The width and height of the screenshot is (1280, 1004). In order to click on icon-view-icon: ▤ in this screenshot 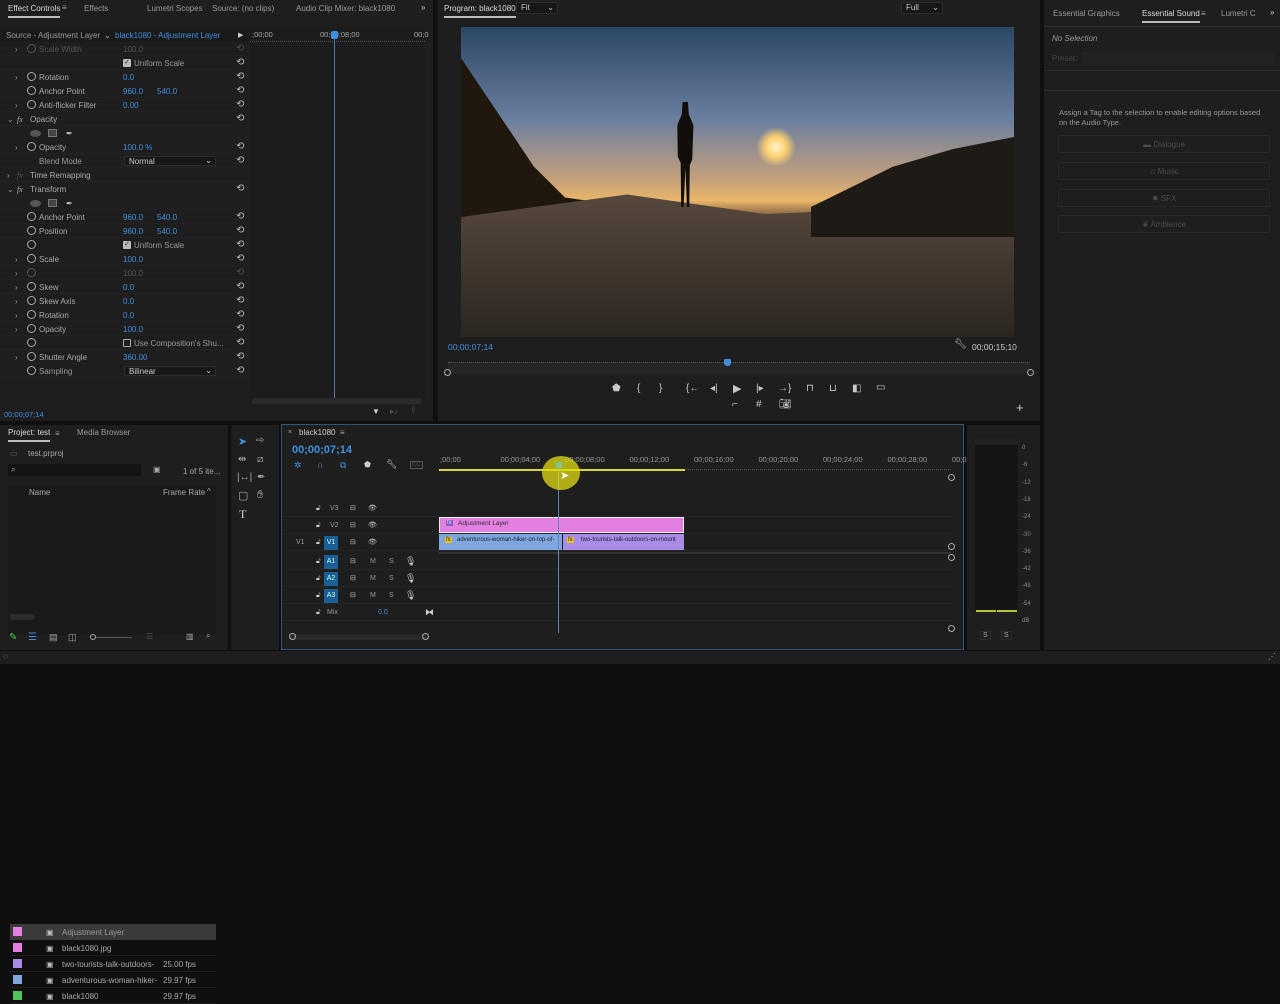, I will do `click(53, 637)`.